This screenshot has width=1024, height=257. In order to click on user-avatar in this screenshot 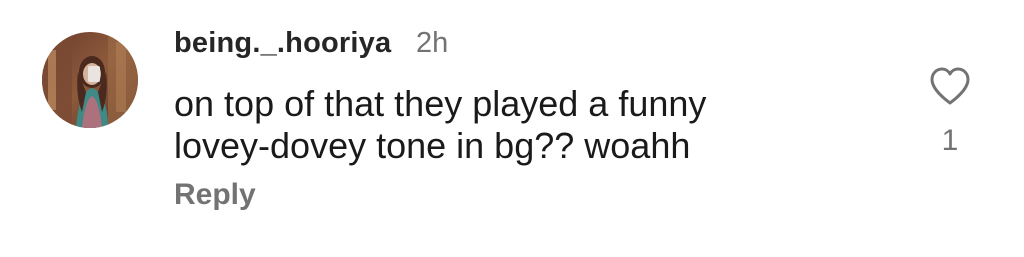, I will do `click(90, 80)`.